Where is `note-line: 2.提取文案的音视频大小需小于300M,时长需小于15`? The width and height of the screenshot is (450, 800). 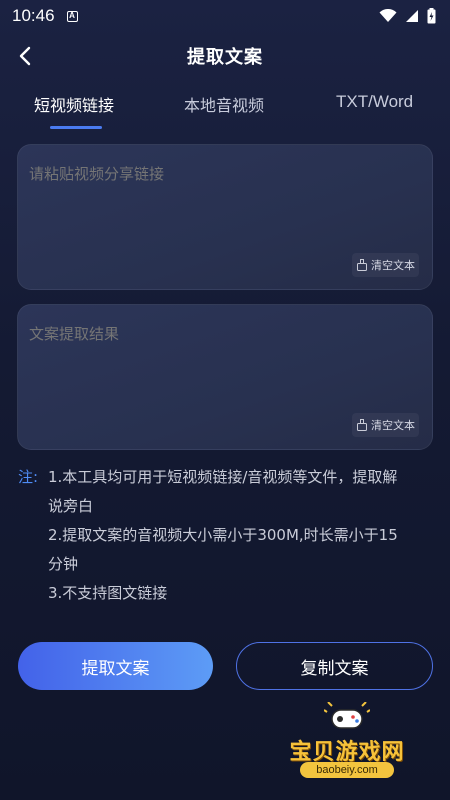
note-line: 2.提取文案的音视频大小需小于300M,时长需小于15 is located at coordinates (223, 535).